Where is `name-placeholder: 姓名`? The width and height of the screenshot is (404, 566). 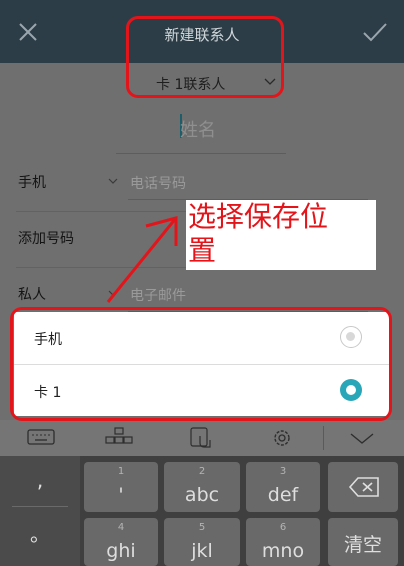
name-placeholder: 姓名 is located at coordinates (198, 130).